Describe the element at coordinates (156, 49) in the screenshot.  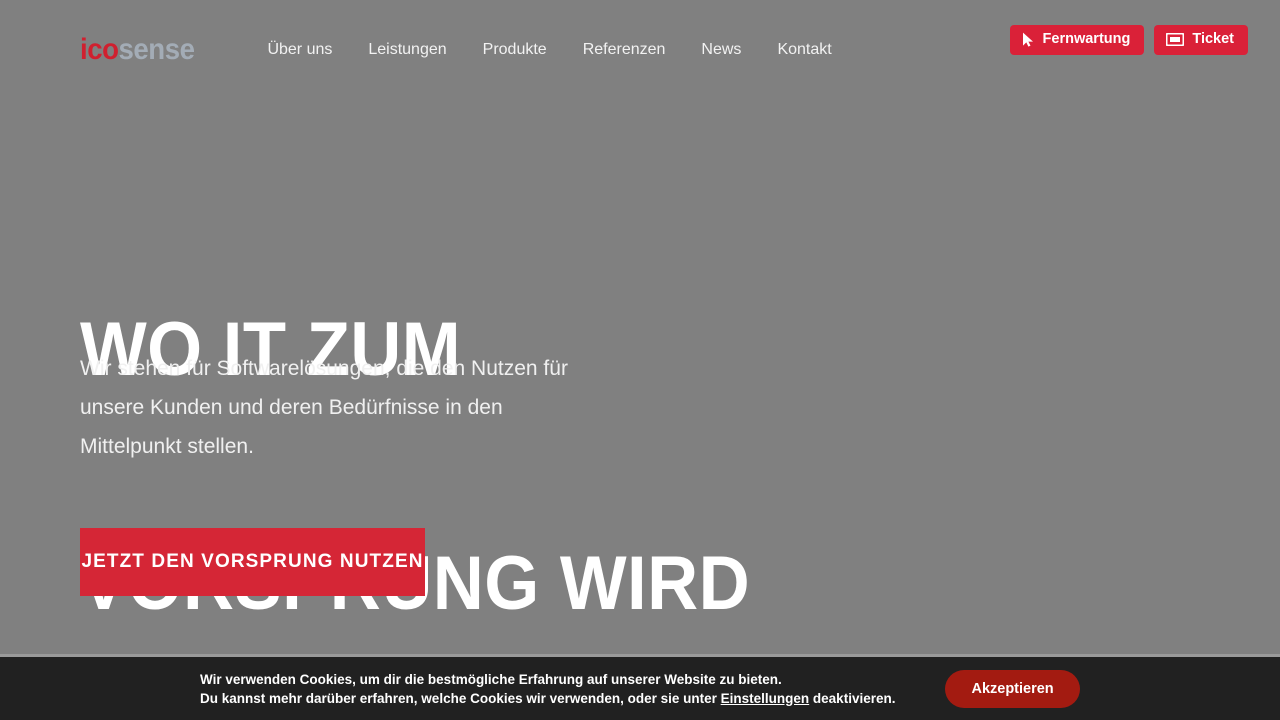
I see `logo-text-sense: sense` at that location.